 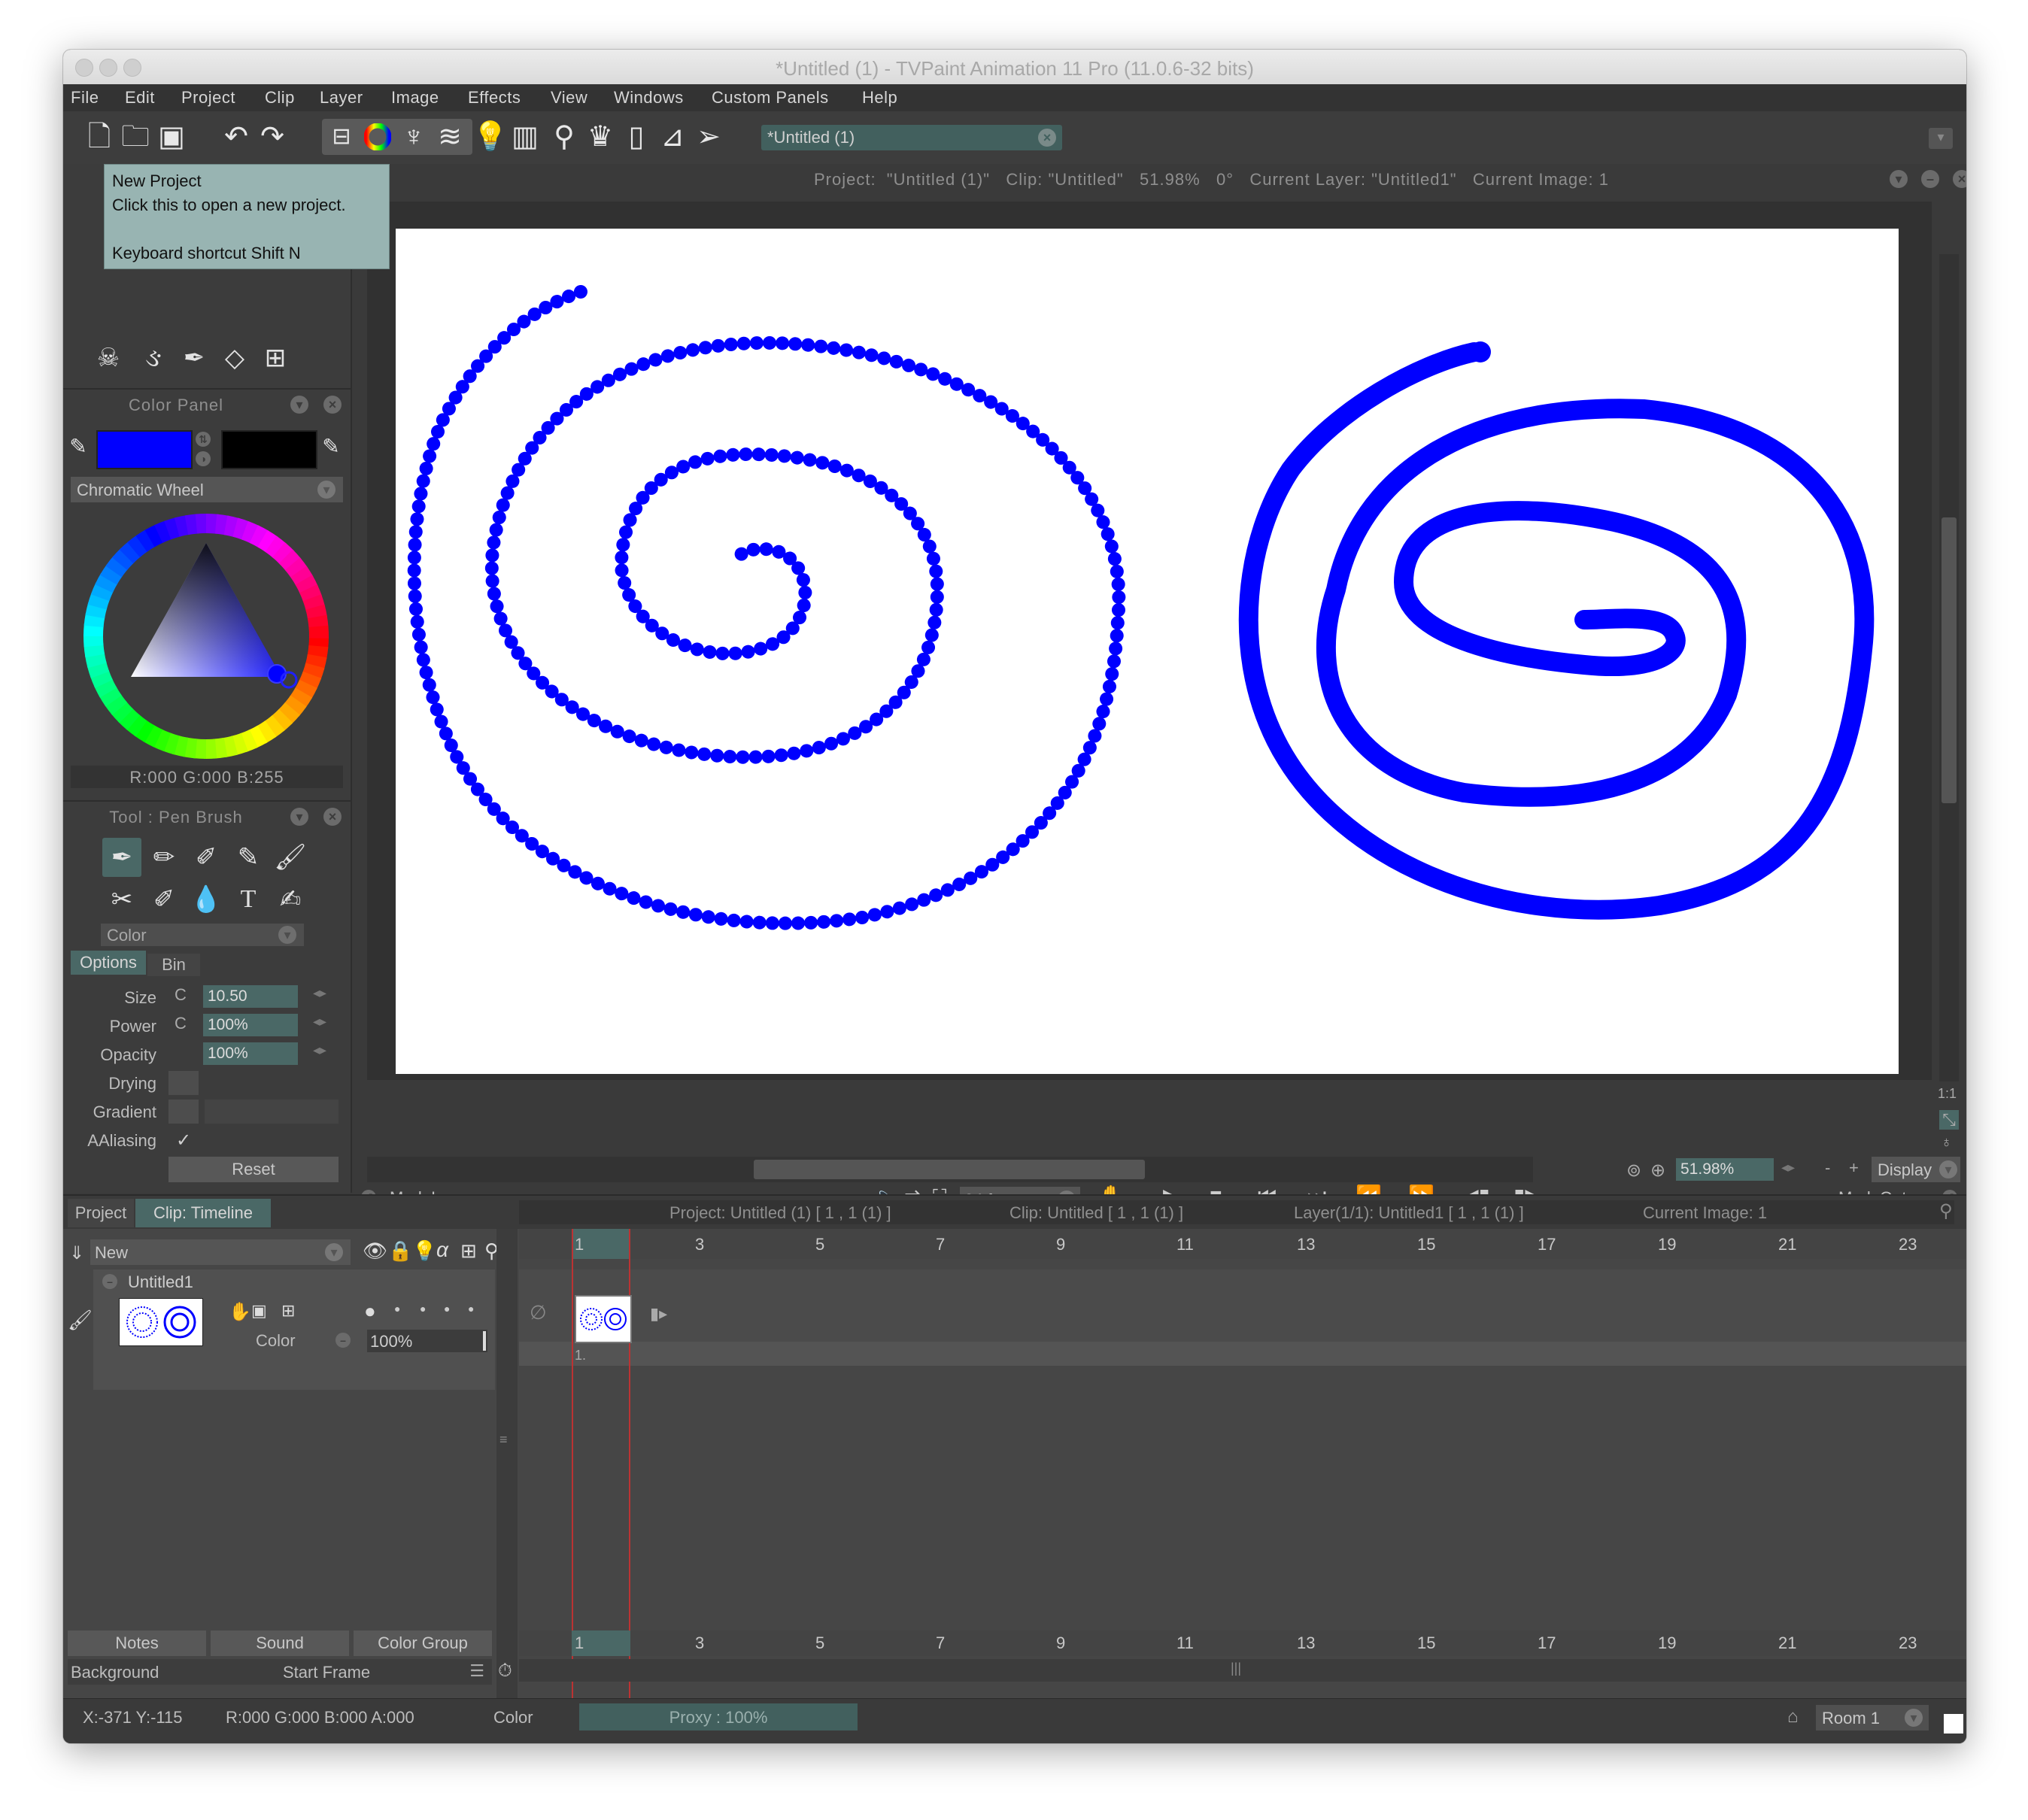 I want to click on color-panel-collapse-icon: ▾, so click(x=299, y=405).